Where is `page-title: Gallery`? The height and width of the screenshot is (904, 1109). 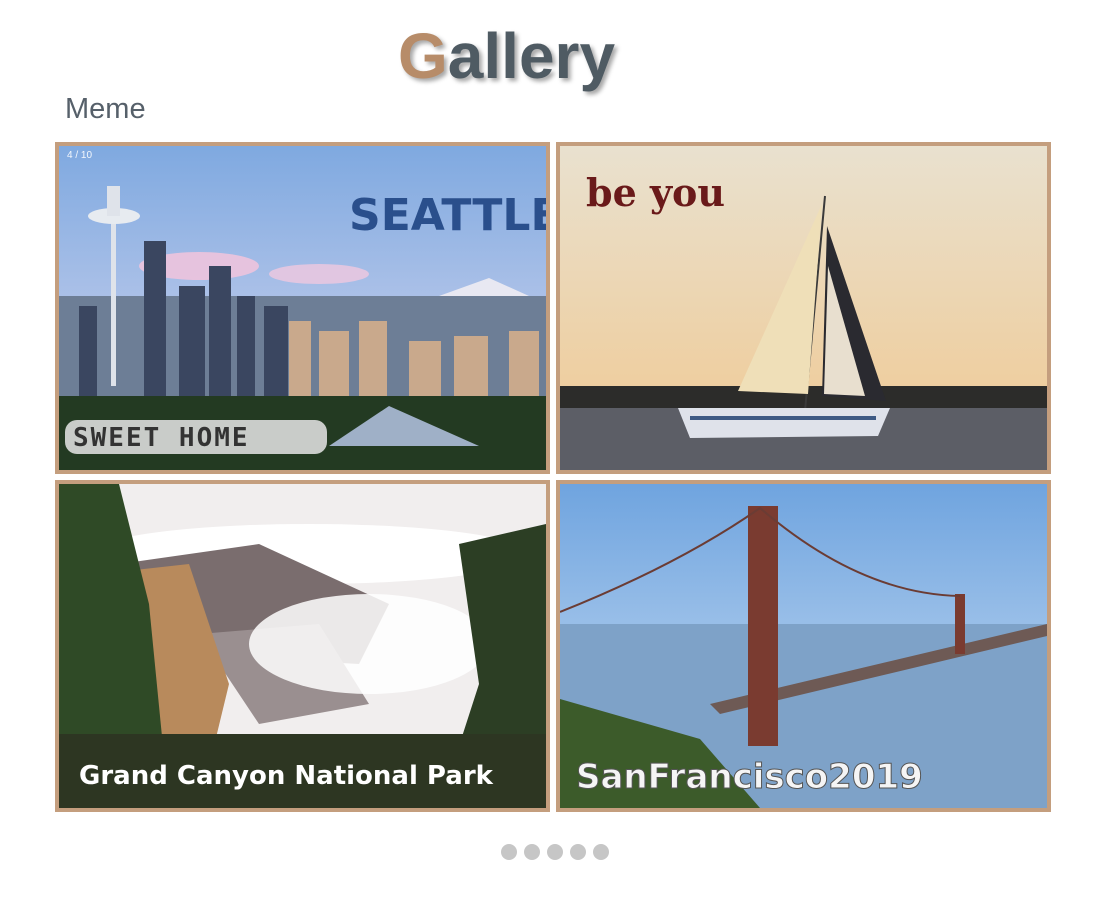
page-title: Gallery is located at coordinates (506, 56).